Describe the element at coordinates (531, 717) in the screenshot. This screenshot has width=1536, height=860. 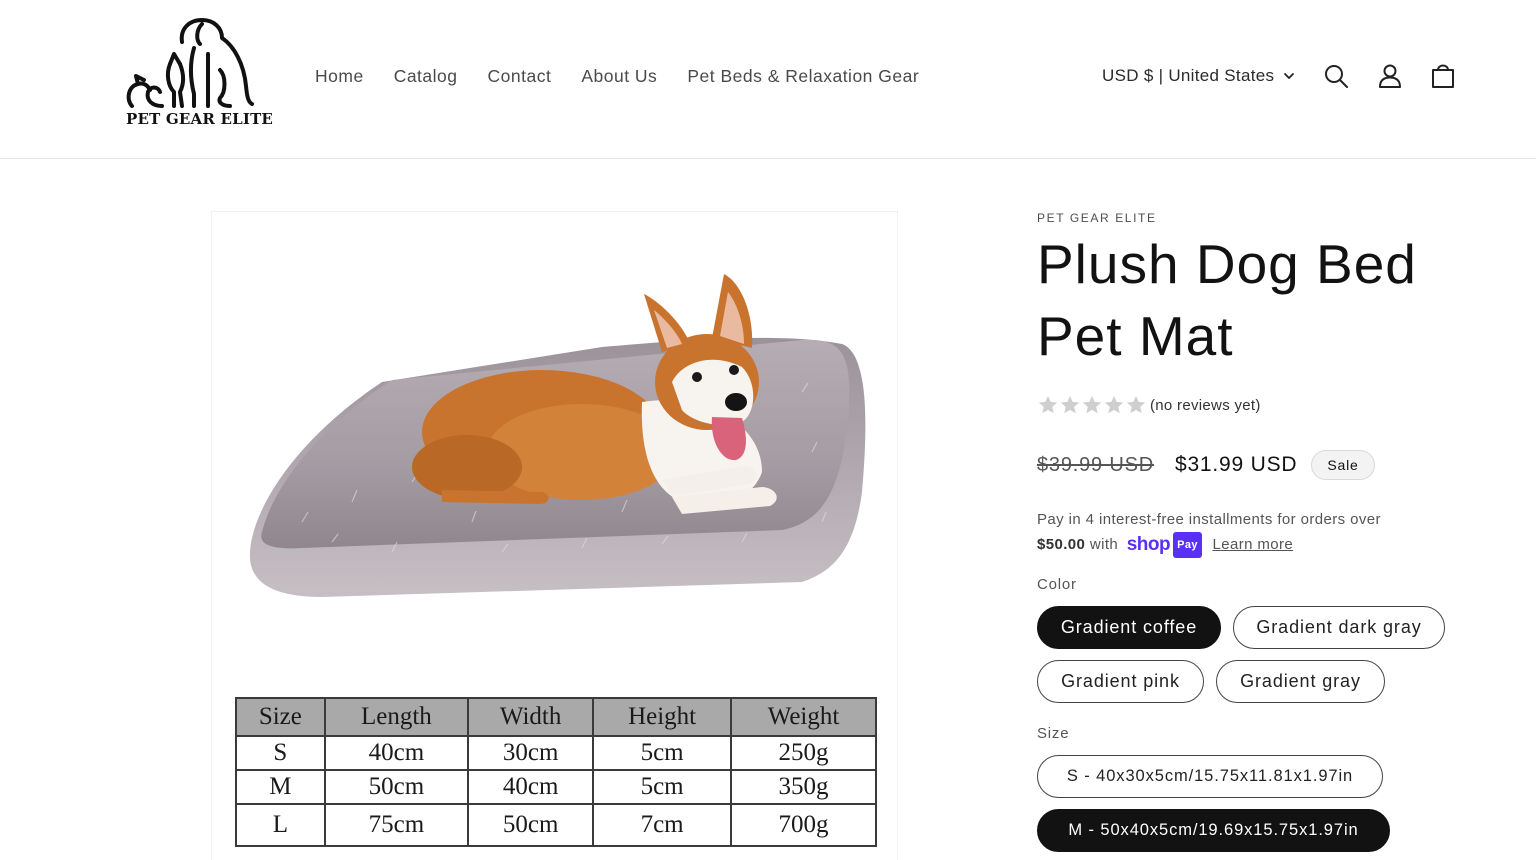
I see `size-chart-header: Width` at that location.